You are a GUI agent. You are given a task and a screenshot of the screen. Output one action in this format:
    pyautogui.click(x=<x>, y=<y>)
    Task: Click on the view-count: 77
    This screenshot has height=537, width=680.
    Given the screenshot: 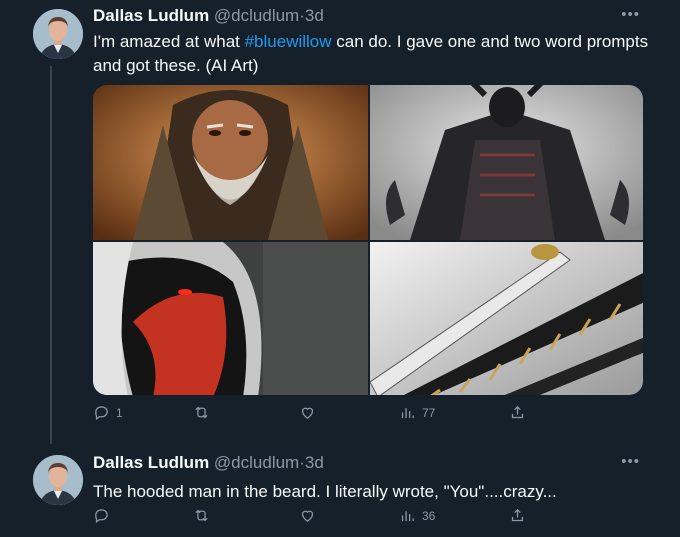 What is the action you would take?
    pyautogui.click(x=429, y=412)
    